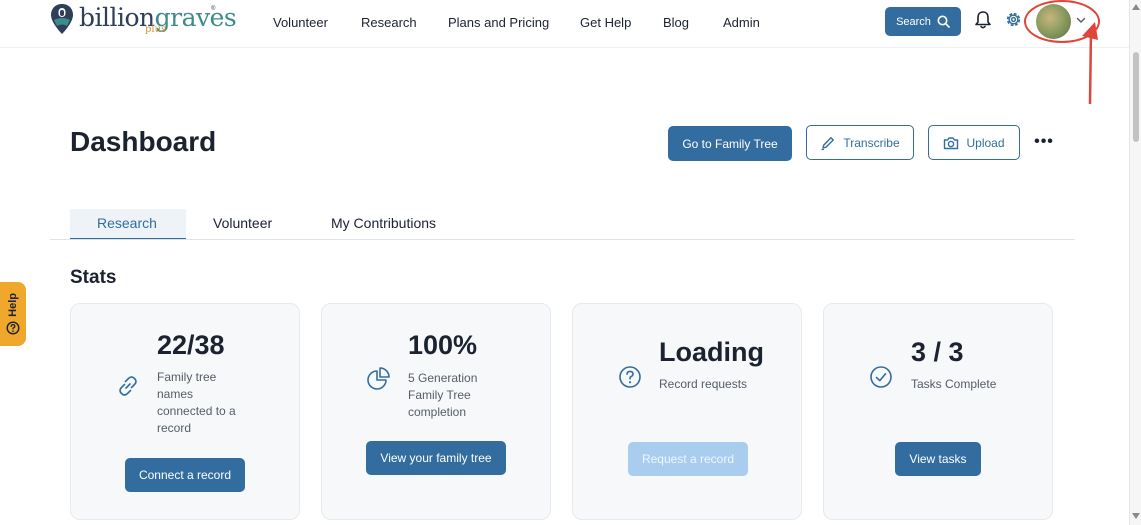 Image resolution: width=1141 pixels, height=525 pixels. I want to click on request-a-record-button: Request a record, so click(688, 459).